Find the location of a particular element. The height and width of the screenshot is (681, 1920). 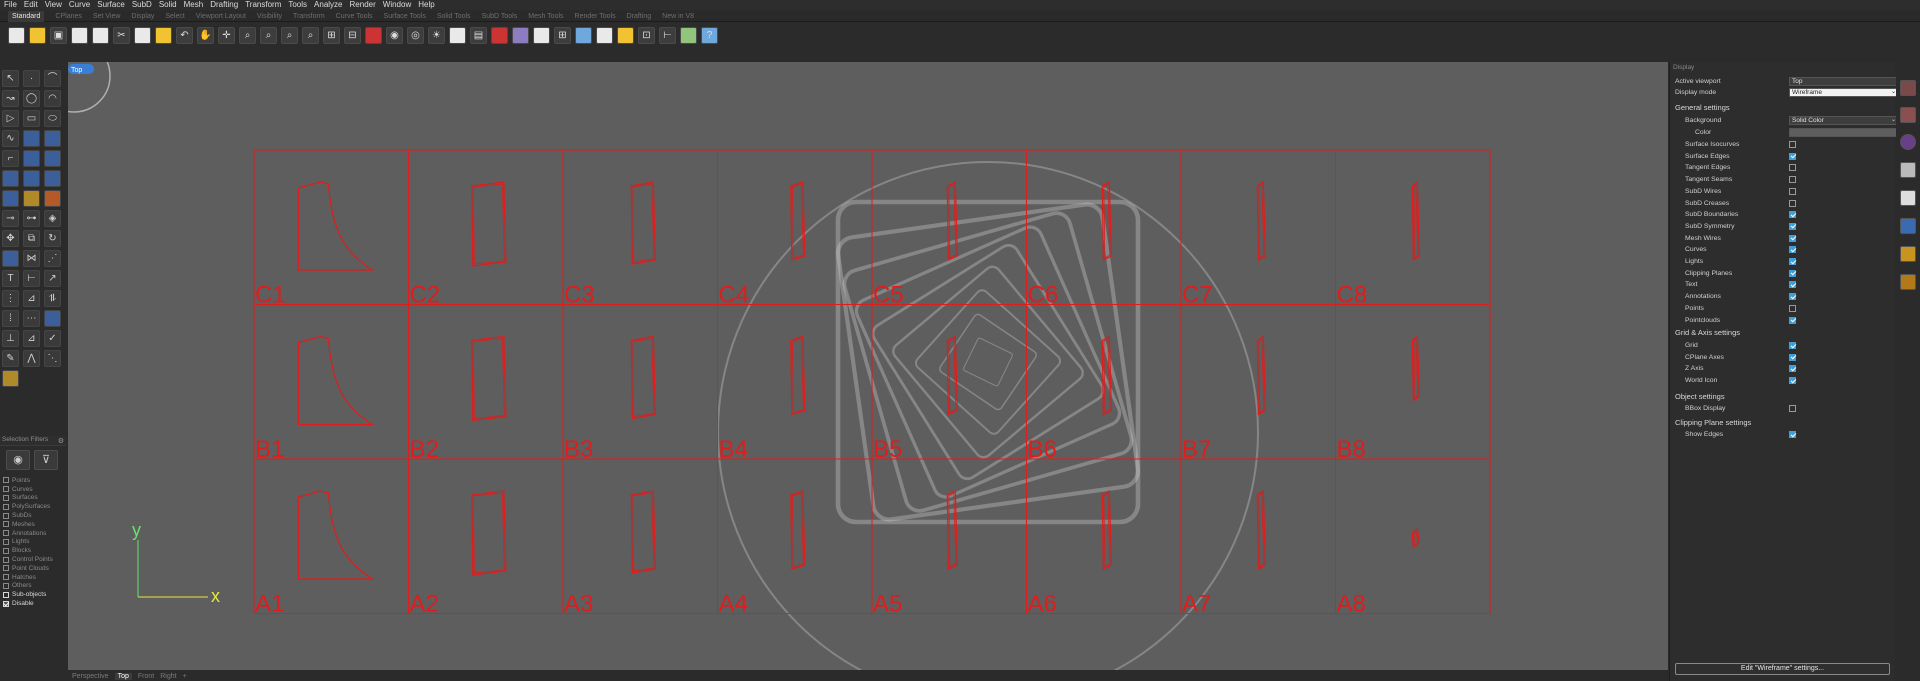

lightbulb-icon: ☀ is located at coordinates (436, 35).